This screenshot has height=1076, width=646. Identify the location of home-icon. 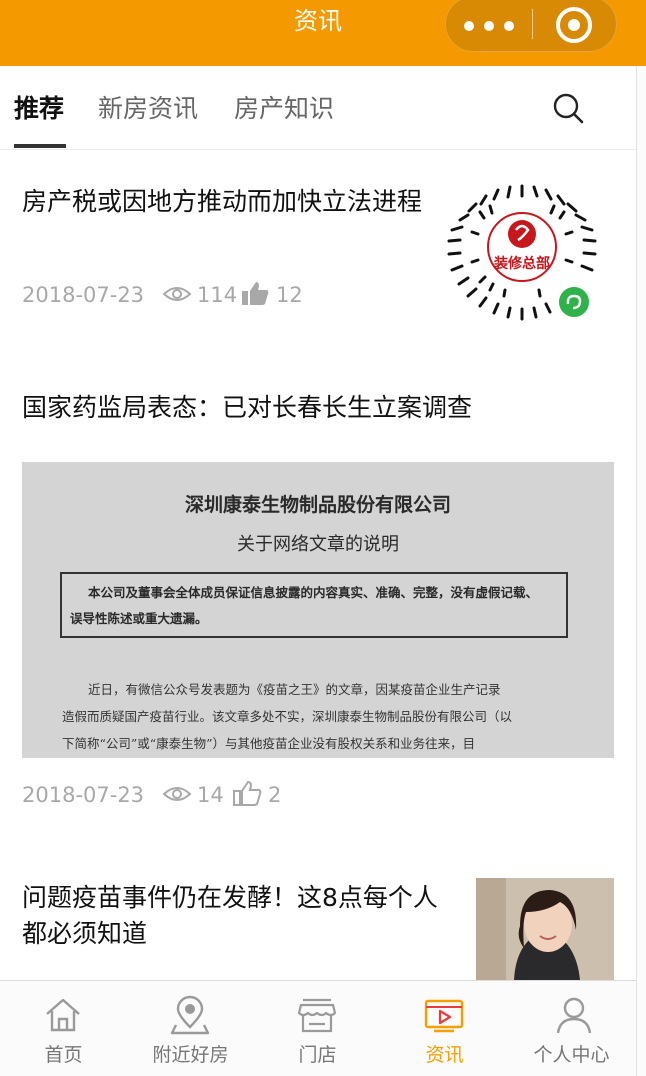
(63, 1015).